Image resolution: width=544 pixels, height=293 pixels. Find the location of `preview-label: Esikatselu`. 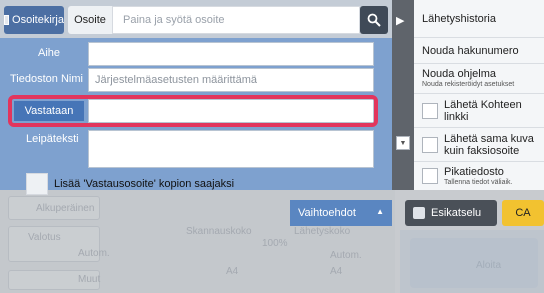

preview-label: Esikatselu is located at coordinates (456, 213).